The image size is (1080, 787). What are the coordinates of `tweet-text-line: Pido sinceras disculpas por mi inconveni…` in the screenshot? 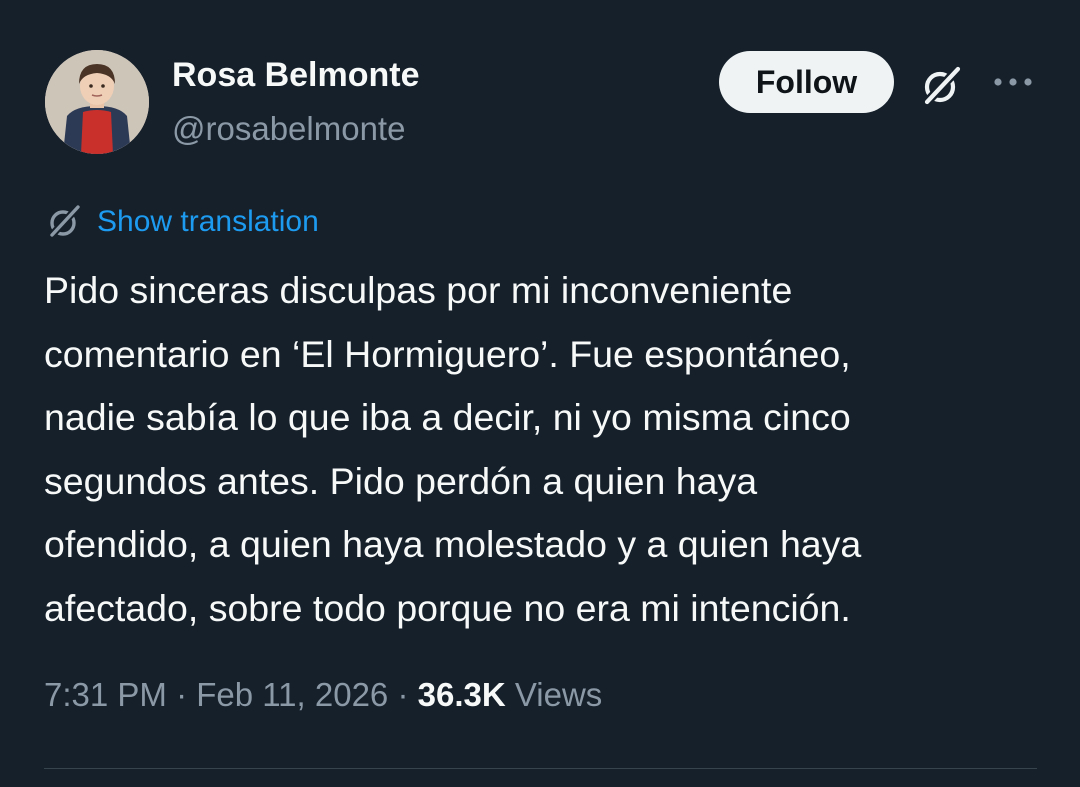 It's located at (418, 290).